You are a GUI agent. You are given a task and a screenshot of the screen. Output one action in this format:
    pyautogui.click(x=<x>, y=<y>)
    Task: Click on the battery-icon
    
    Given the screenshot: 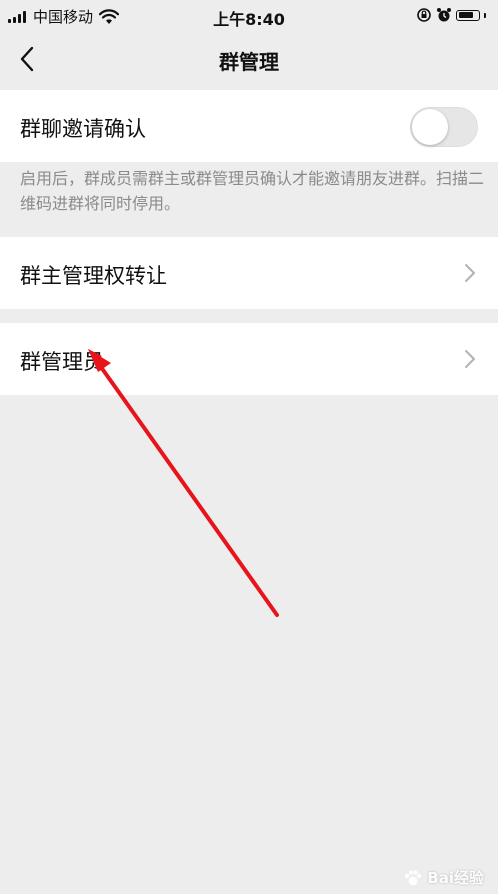 What is the action you would take?
    pyautogui.click(x=468, y=15)
    